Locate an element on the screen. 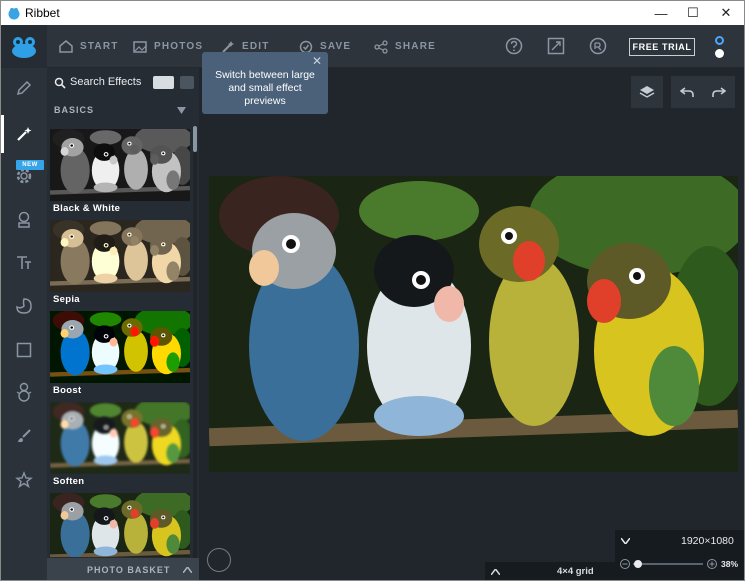 Image resolution: width=745 pixels, height=581 pixels. photo-basket-label: PHOTO BASKET is located at coordinates (129, 570).